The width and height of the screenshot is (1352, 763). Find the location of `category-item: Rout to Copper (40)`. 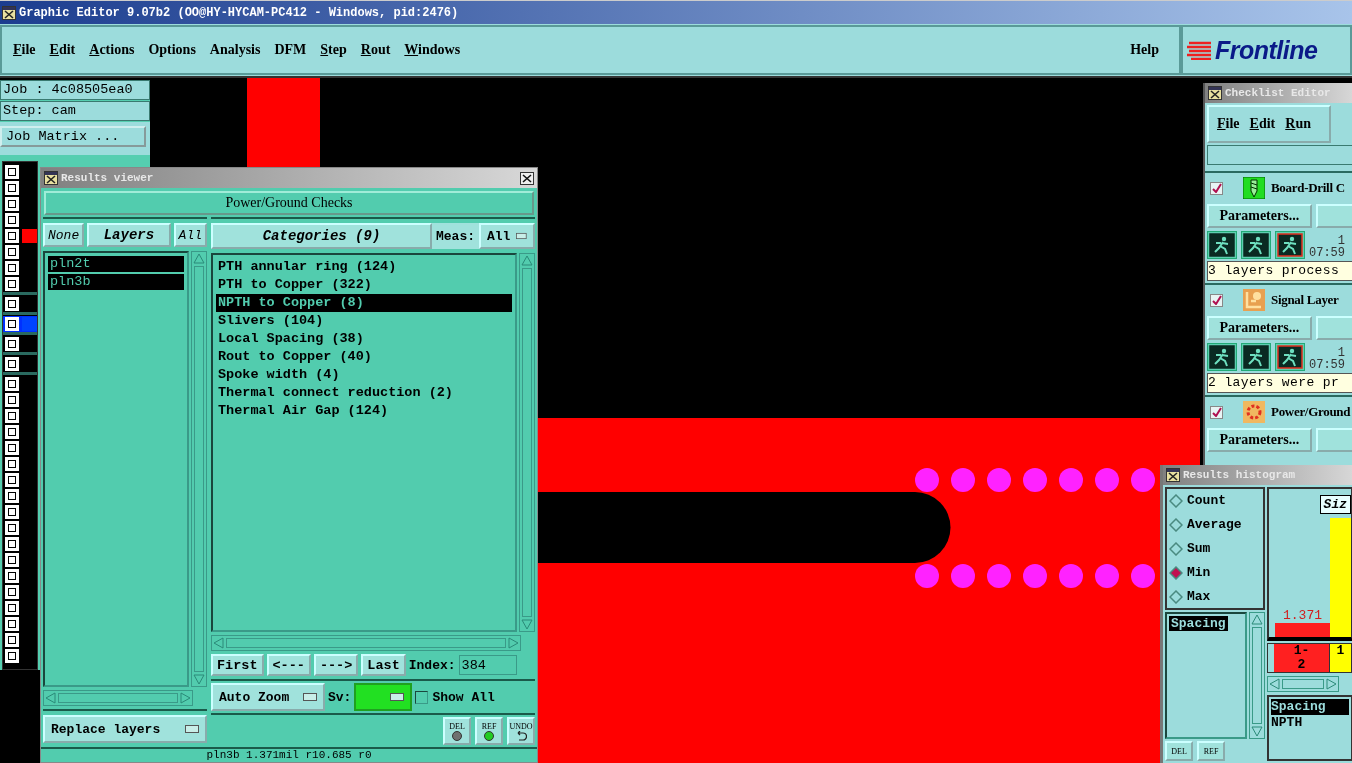

category-item: Rout to Copper (40) is located at coordinates (364, 357).